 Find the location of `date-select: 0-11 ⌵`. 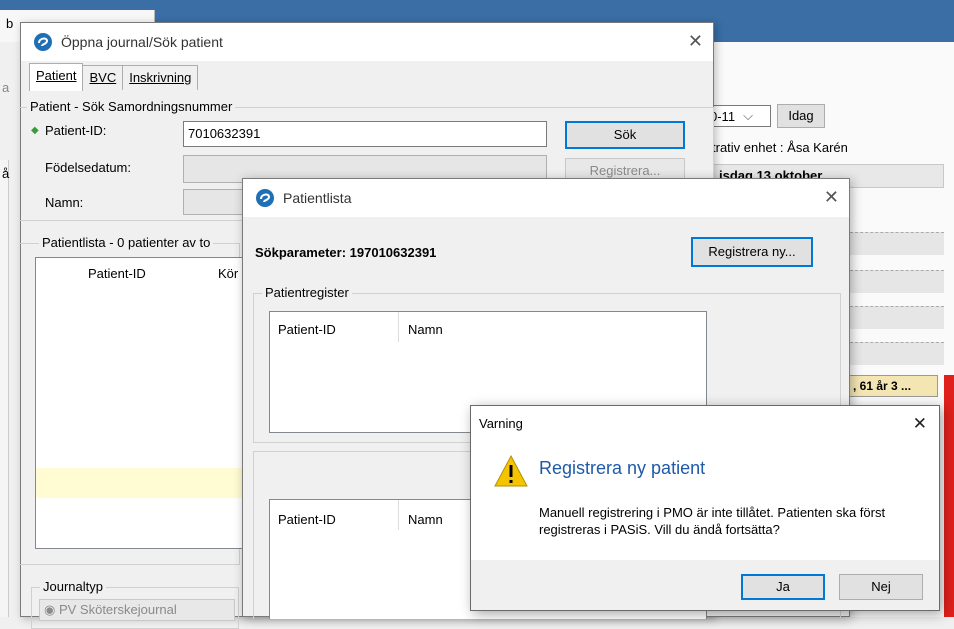

date-select: 0-11 ⌵ is located at coordinates (739, 116).